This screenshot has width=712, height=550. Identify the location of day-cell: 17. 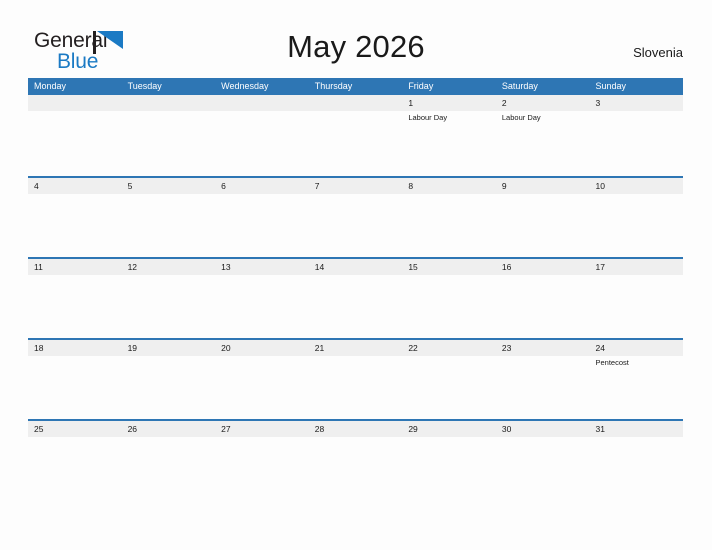
(636, 267).